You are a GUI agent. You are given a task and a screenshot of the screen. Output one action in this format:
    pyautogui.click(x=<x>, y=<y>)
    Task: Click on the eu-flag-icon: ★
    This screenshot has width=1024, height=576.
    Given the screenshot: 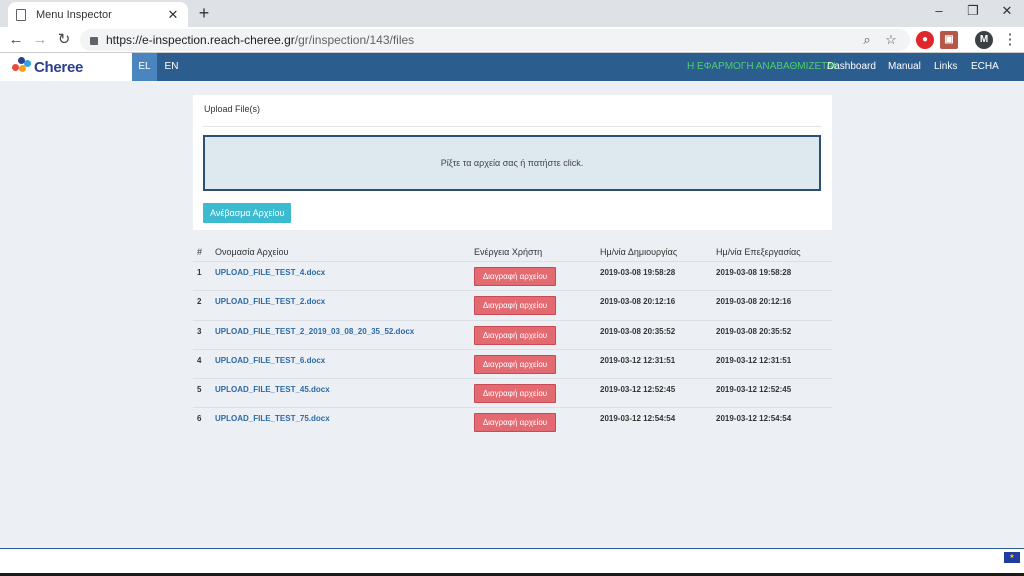 What is the action you would take?
    pyautogui.click(x=1012, y=557)
    